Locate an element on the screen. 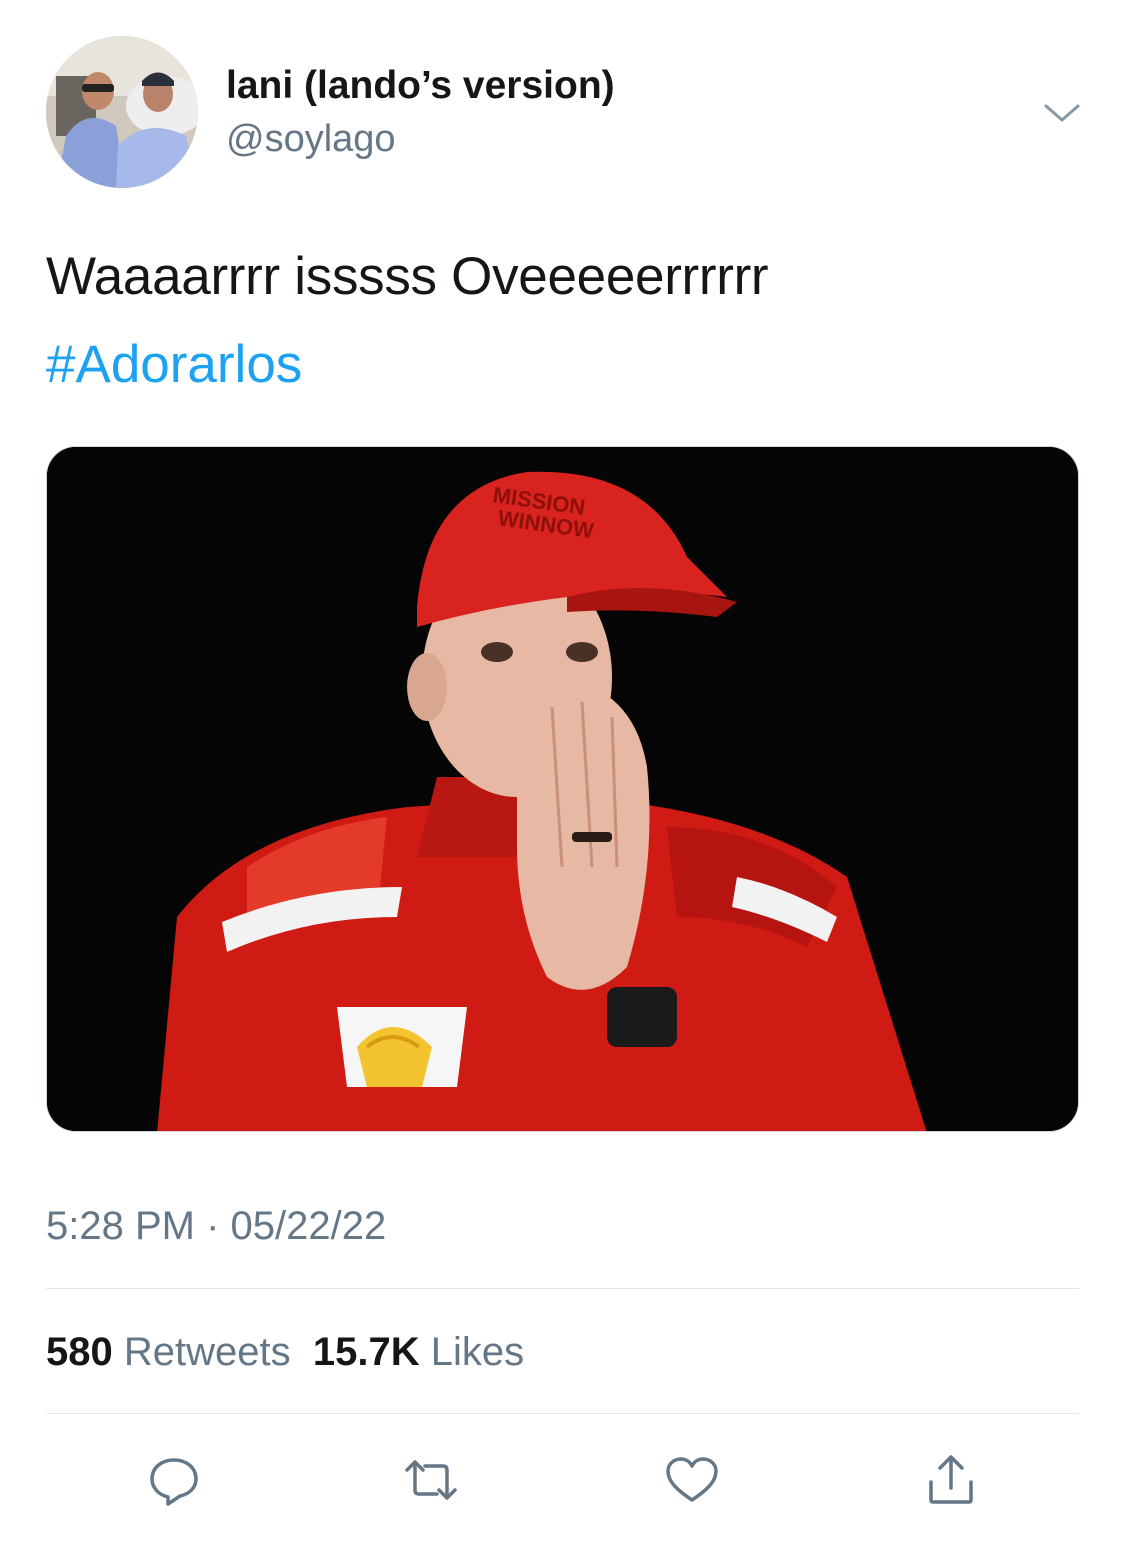 This screenshot has width=1125, height=1547. chevron-down-icon is located at coordinates (1062, 113).